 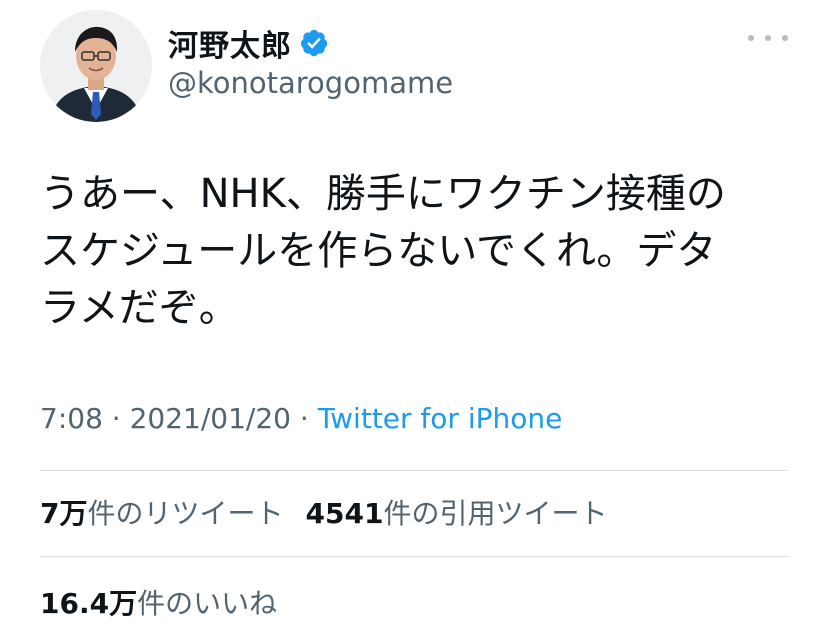 I want to click on quotes-stat: 4541件の引用ツイート, so click(x=457, y=513).